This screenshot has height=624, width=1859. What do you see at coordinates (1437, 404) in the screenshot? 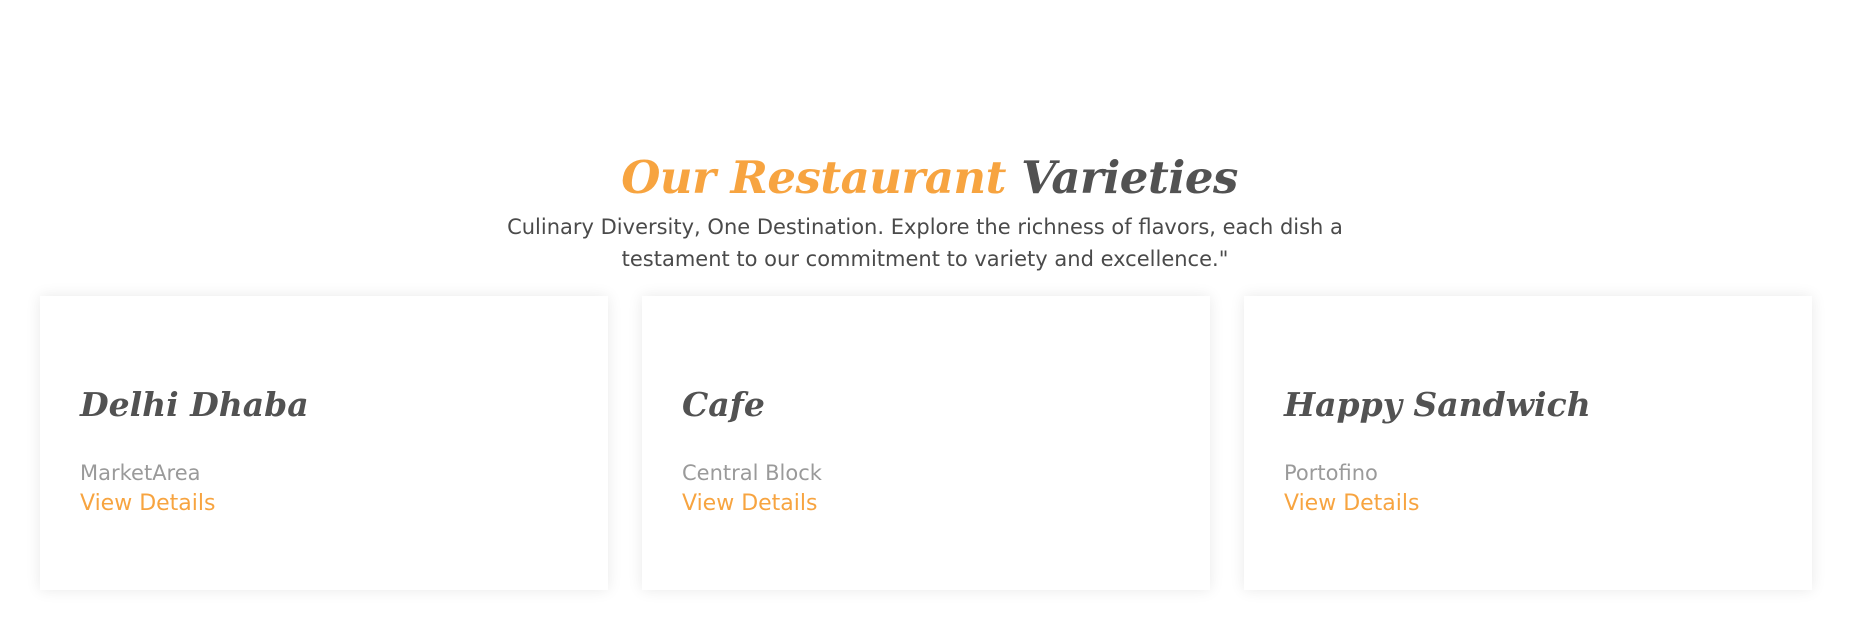
I see `restaurant-name: Happy Sandwich` at bounding box center [1437, 404].